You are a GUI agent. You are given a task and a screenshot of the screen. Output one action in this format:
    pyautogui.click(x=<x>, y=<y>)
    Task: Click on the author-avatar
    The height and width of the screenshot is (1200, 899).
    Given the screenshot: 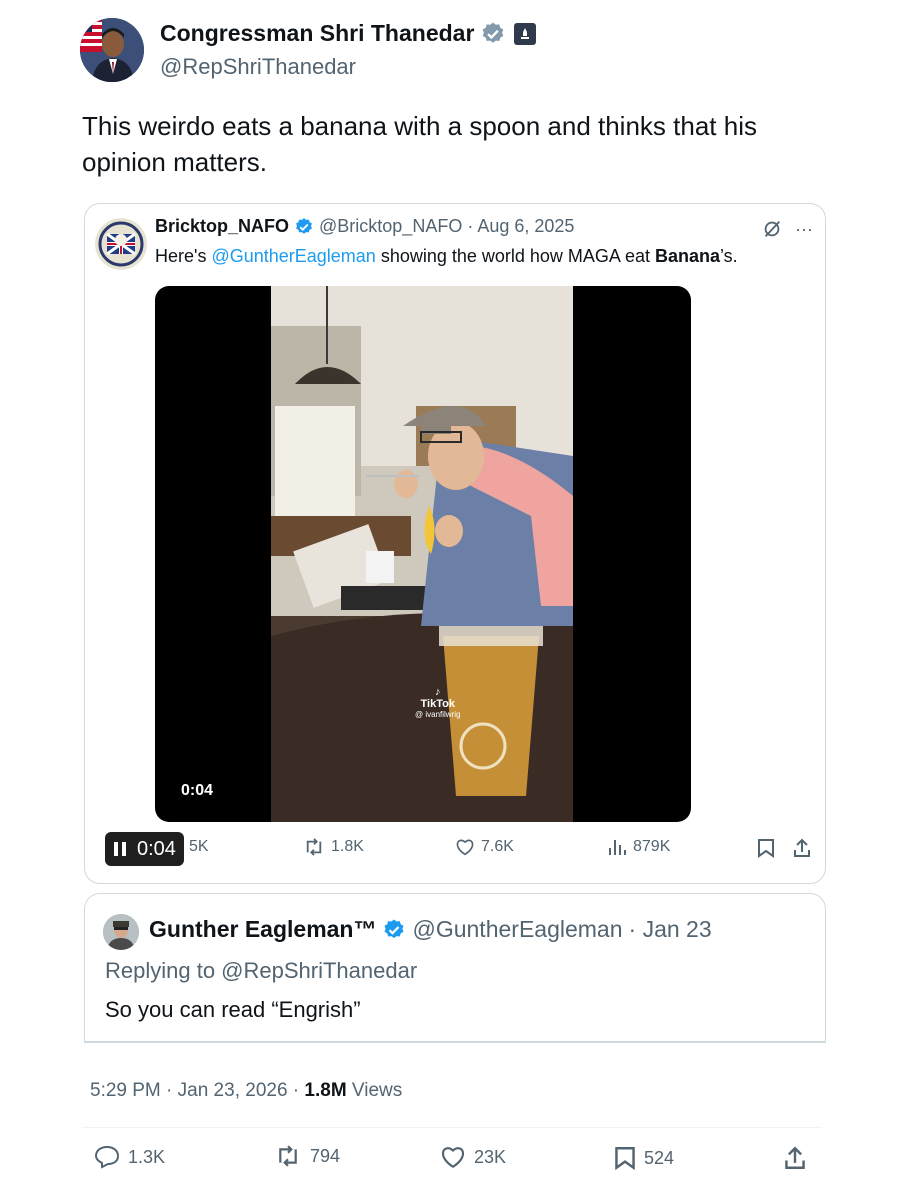 What is the action you would take?
    pyautogui.click(x=112, y=50)
    